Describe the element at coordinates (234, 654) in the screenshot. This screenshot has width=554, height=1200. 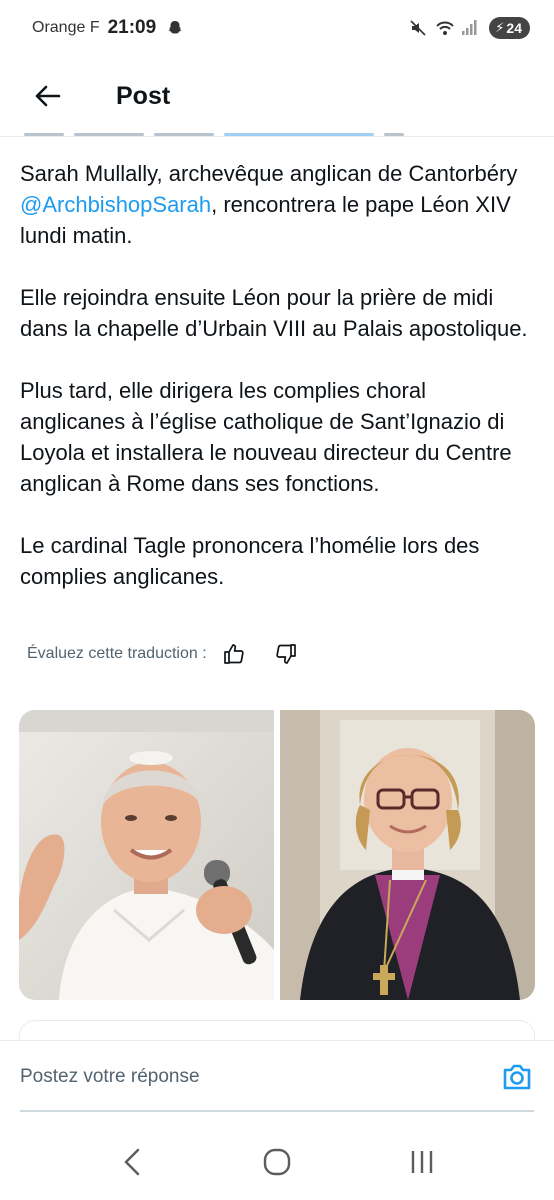
I see `thumbs-up-icon` at that location.